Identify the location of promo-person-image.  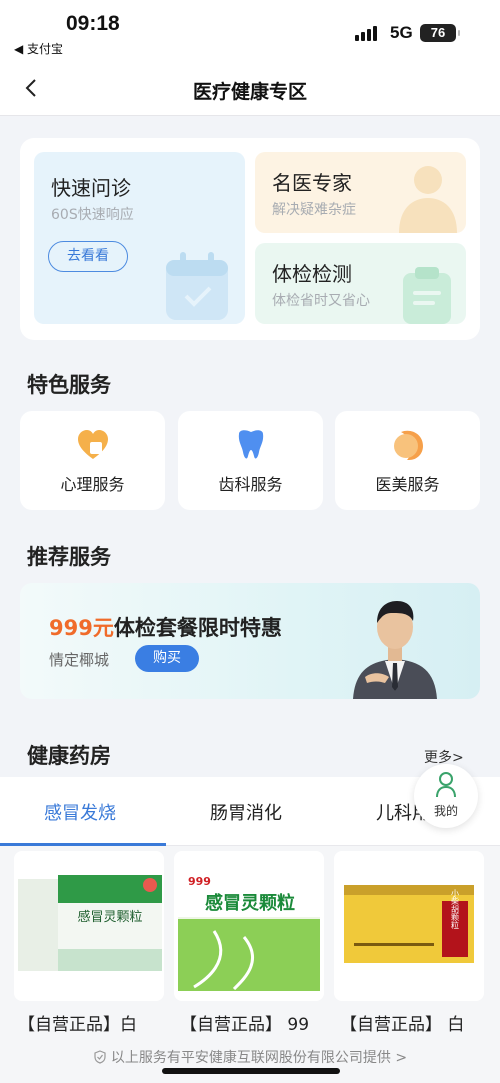
(395, 650).